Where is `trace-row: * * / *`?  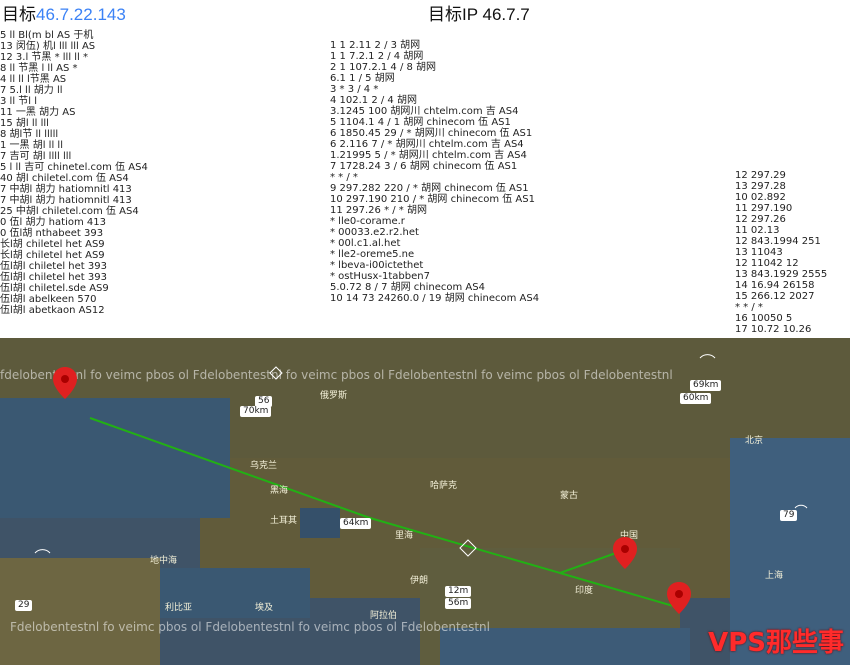 trace-row: * * / * is located at coordinates (344, 177).